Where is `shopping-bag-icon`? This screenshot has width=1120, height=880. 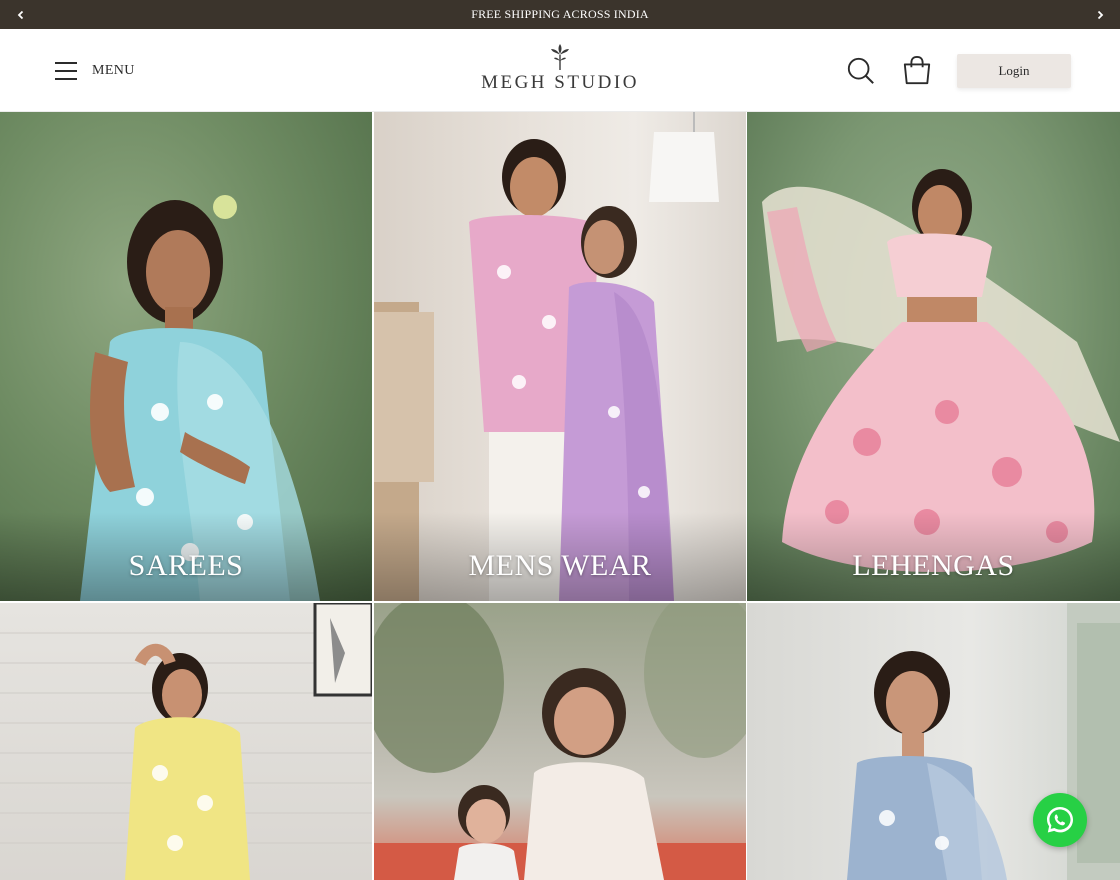
shopping-bag-icon is located at coordinates (917, 70).